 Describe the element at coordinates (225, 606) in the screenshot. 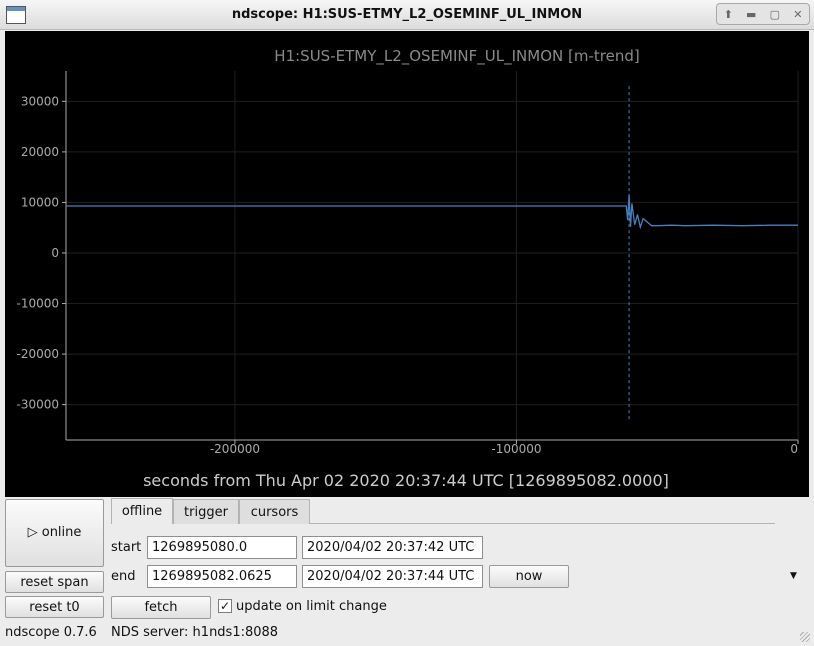

I see `update-checkbox: ✓` at that location.